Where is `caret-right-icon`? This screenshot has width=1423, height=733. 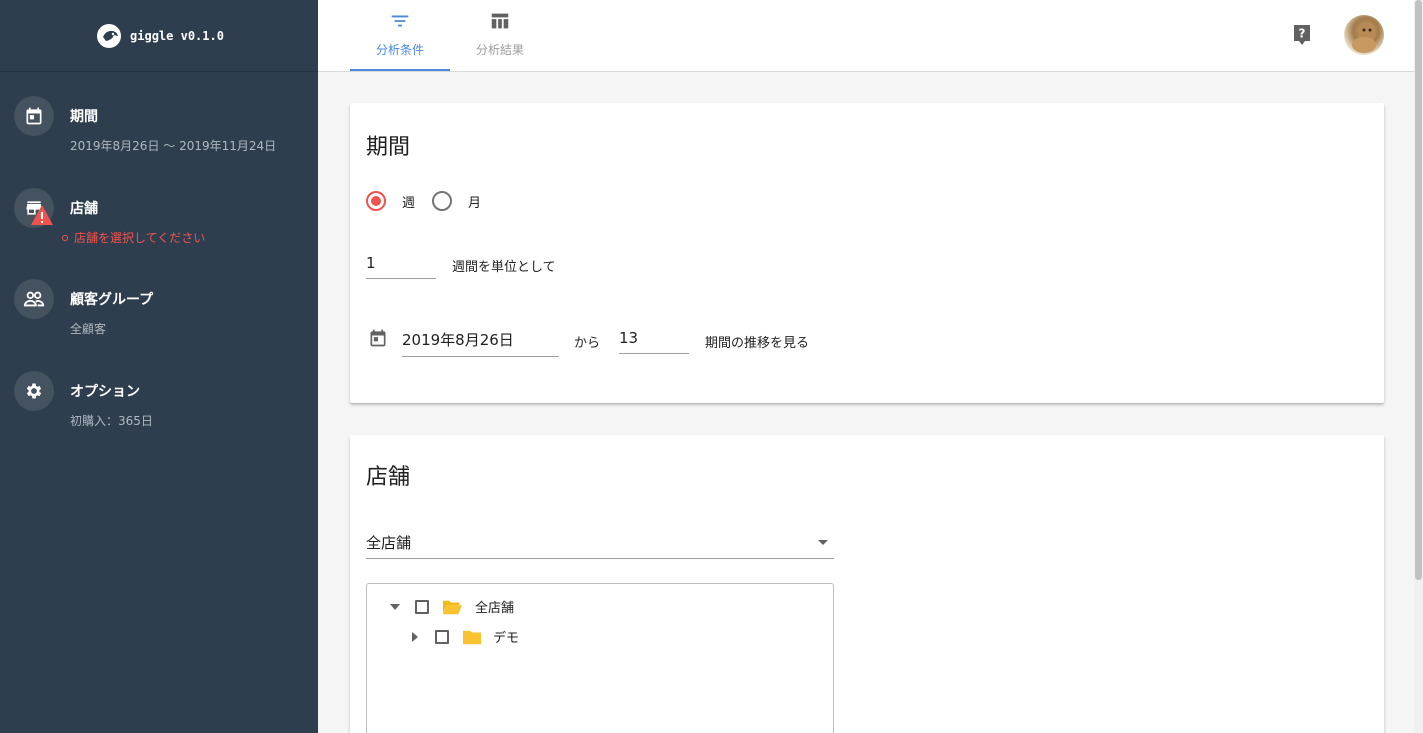
caret-right-icon is located at coordinates (415, 637).